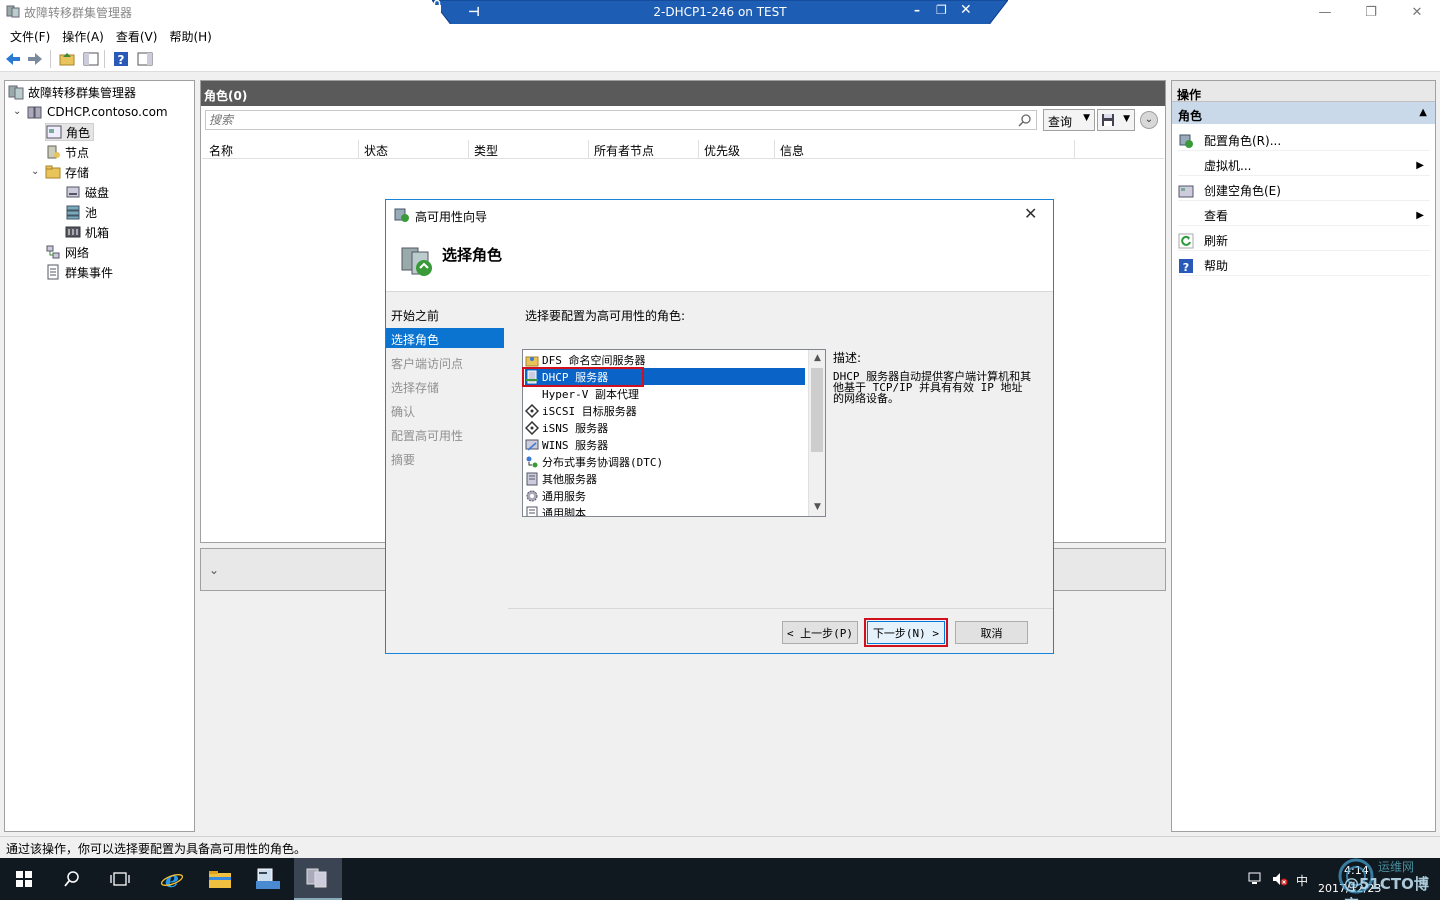  What do you see at coordinates (87, 232) in the screenshot?
I see `tree-item-enclosures: 机箱` at bounding box center [87, 232].